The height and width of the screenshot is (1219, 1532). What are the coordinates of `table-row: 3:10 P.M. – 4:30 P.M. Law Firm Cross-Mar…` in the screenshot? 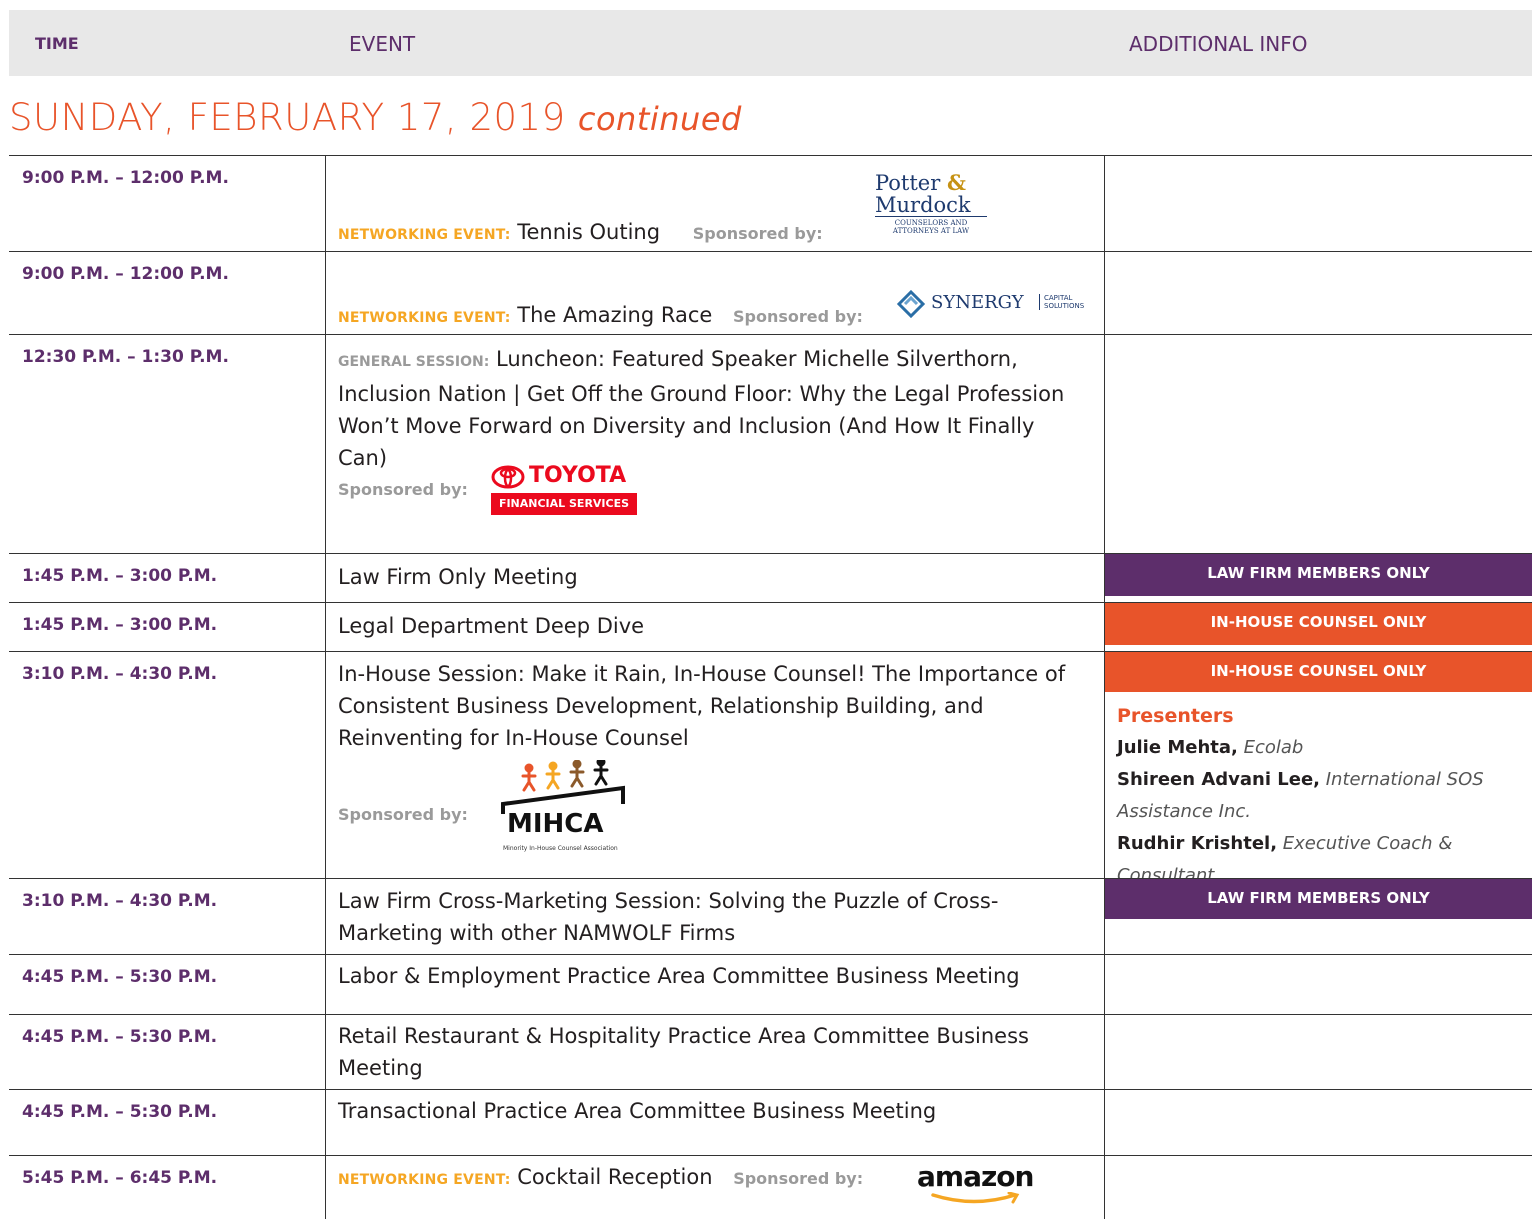 It's located at (770, 916).